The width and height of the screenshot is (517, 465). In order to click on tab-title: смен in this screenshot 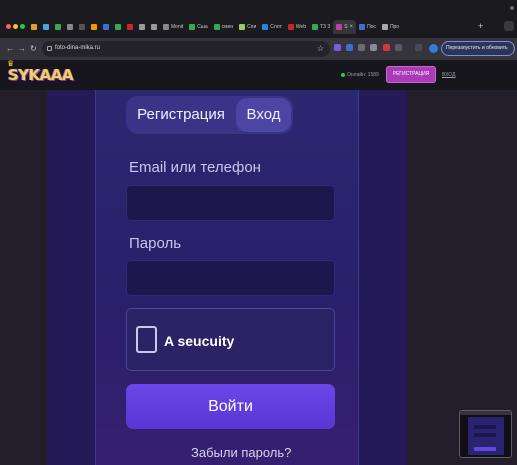, I will do `click(227, 27)`.